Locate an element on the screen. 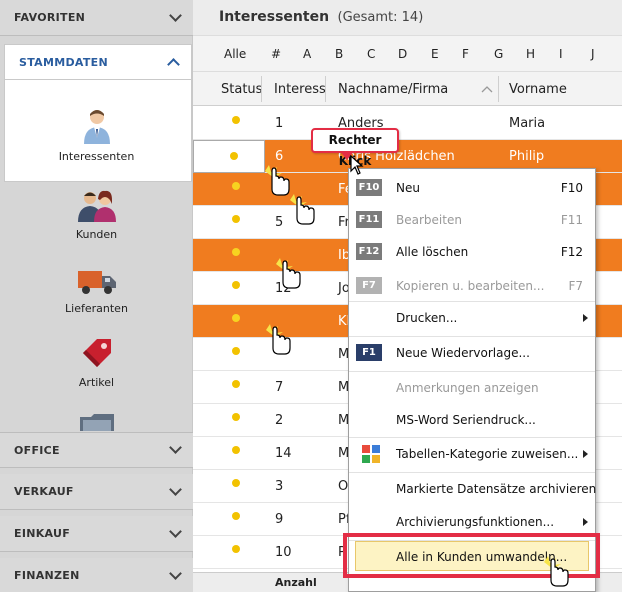 The width and height of the screenshot is (622, 592). interessent-number: 7 is located at coordinates (279, 387).